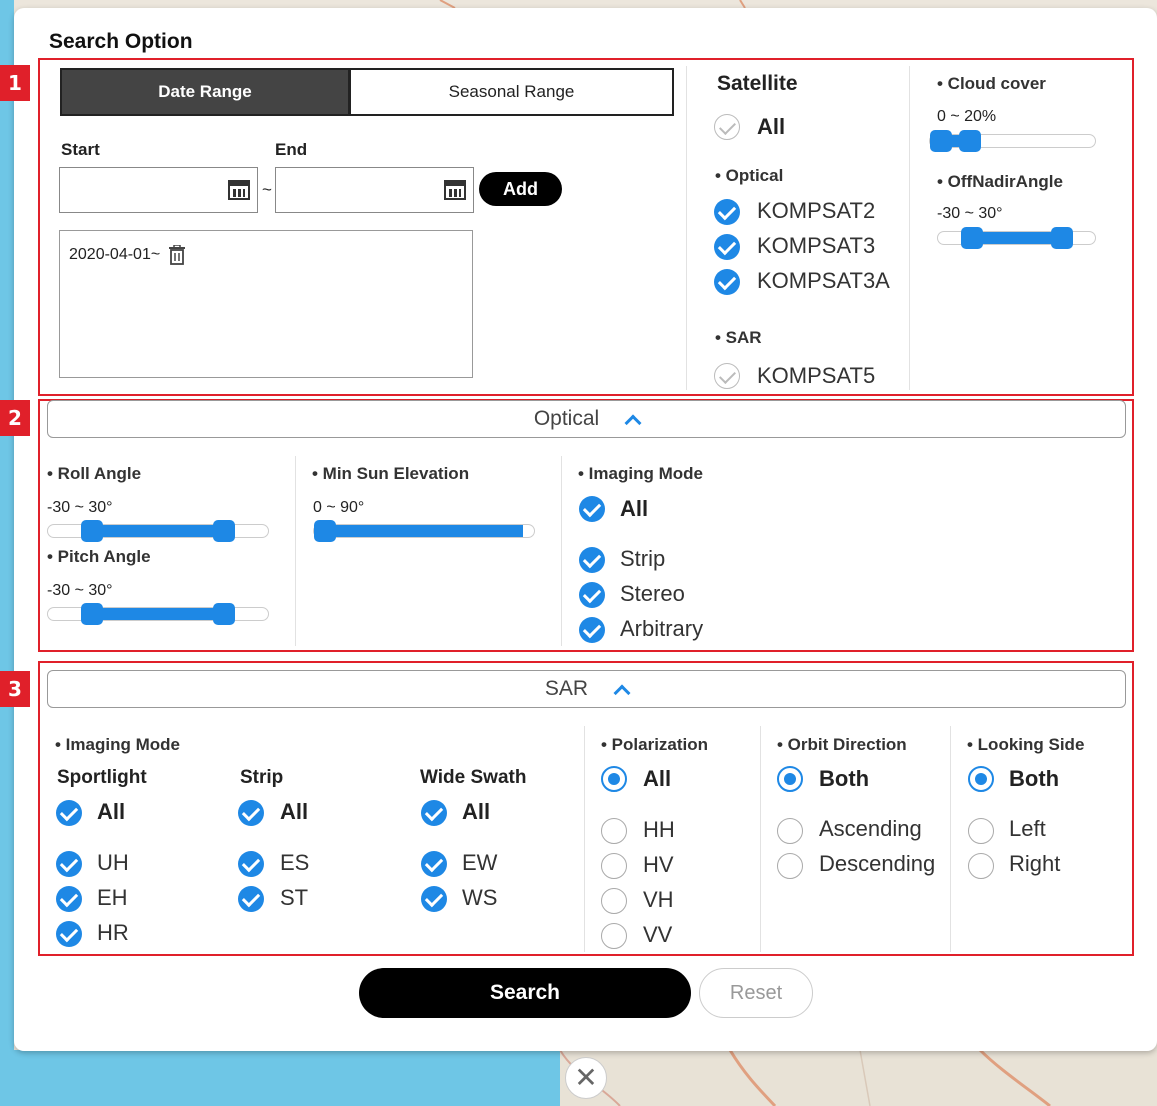 This screenshot has height=1106, width=1157. What do you see at coordinates (92, 614) in the screenshot?
I see `pitch-angle-min-handle` at bounding box center [92, 614].